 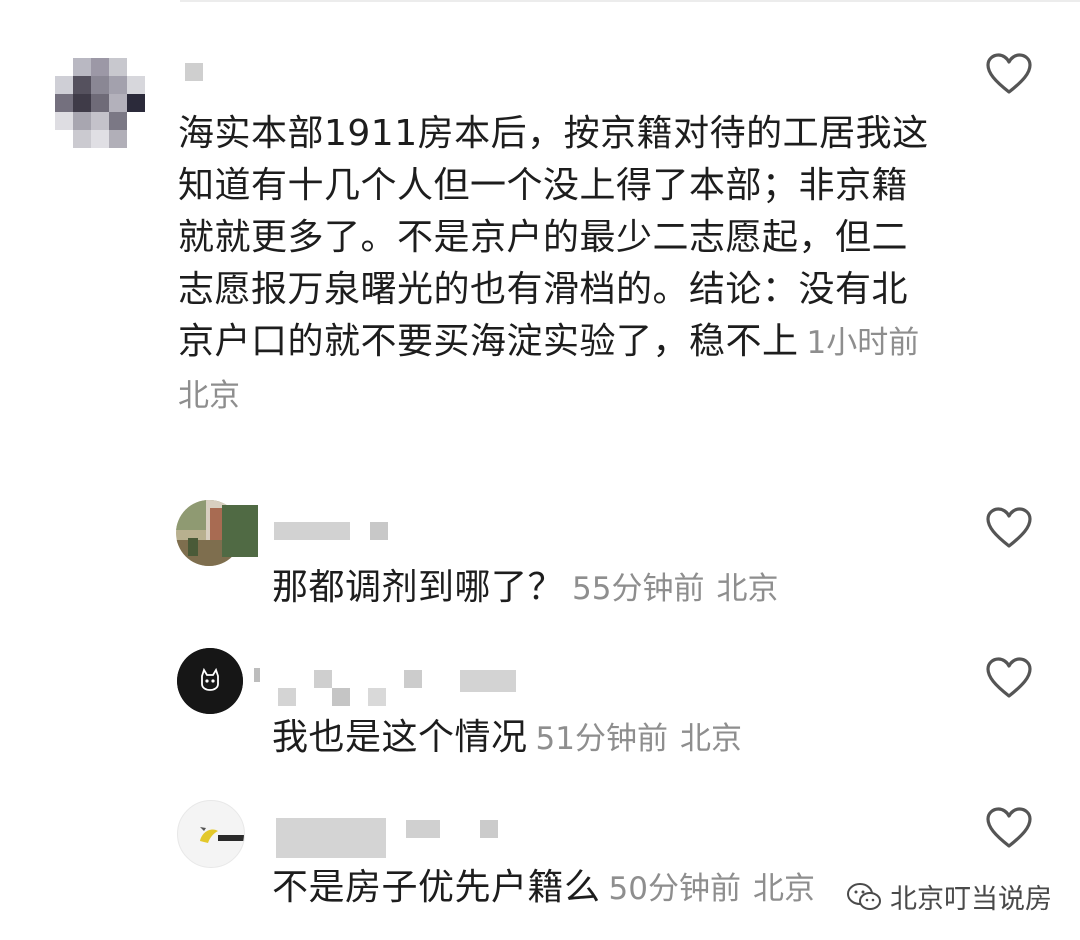 What do you see at coordinates (101, 104) in the screenshot?
I see `blurred-avatar-icon` at bounding box center [101, 104].